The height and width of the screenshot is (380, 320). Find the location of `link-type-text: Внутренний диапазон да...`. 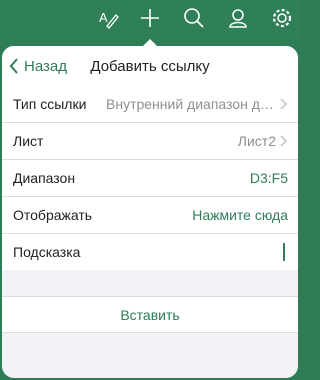

link-type-text: Внутренний диапазон да... is located at coordinates (191, 104).